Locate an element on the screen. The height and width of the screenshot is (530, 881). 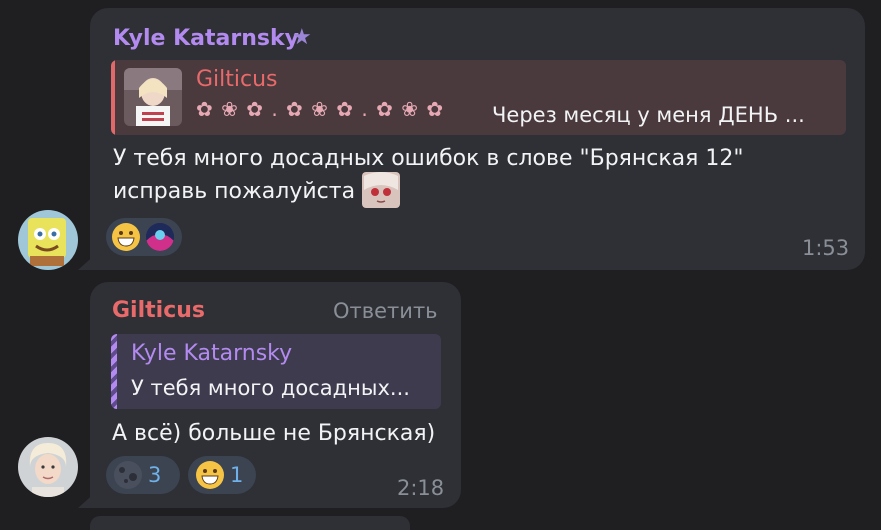
reaction-grinning: 1 is located at coordinates (222, 475).